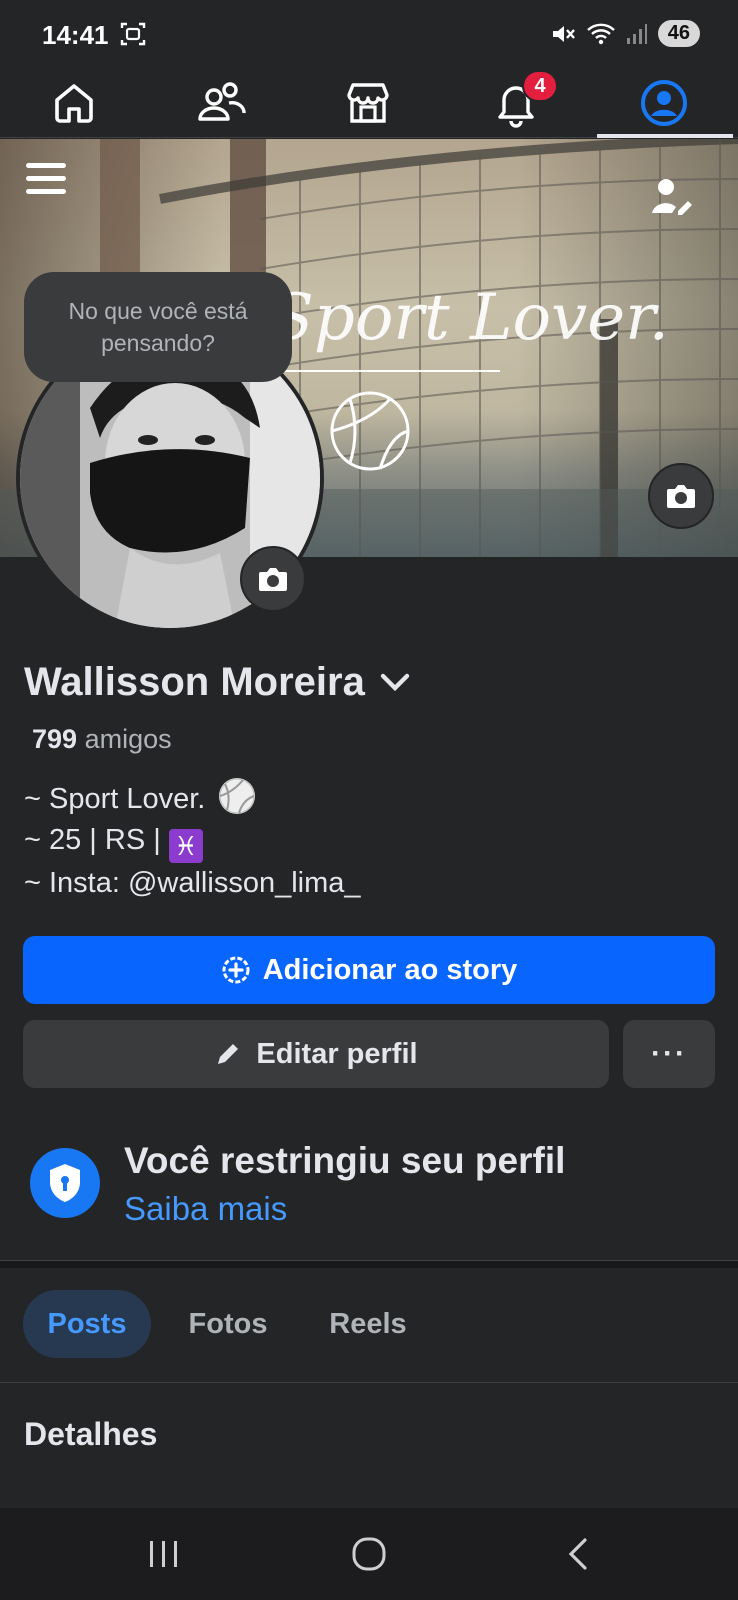  I want to click on recent-apps-icon, so click(163, 1554).